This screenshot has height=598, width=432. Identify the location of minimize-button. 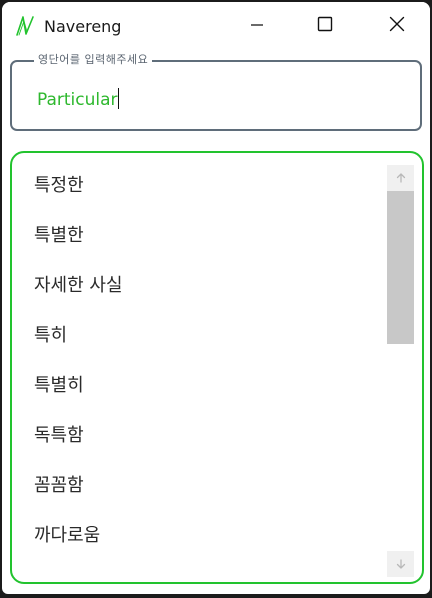
(257, 26).